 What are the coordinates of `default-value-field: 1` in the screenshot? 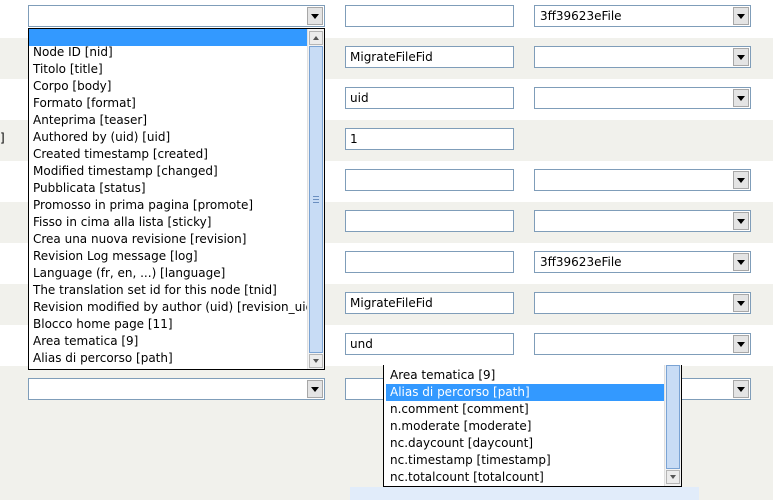 It's located at (429, 139).